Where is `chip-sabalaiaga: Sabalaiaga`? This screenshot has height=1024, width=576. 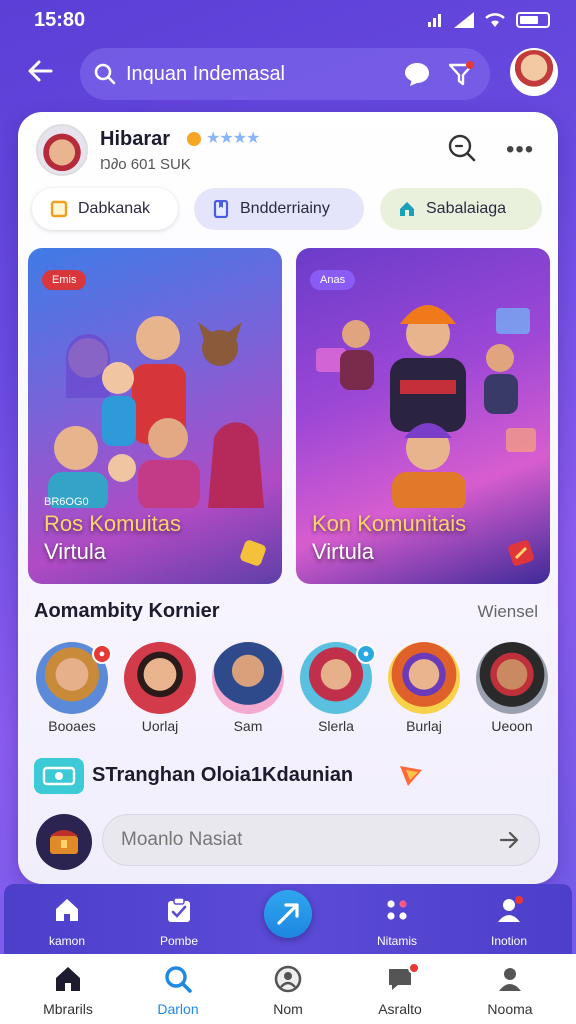
chip-sabalaiaga: Sabalaiaga is located at coordinates (461, 209).